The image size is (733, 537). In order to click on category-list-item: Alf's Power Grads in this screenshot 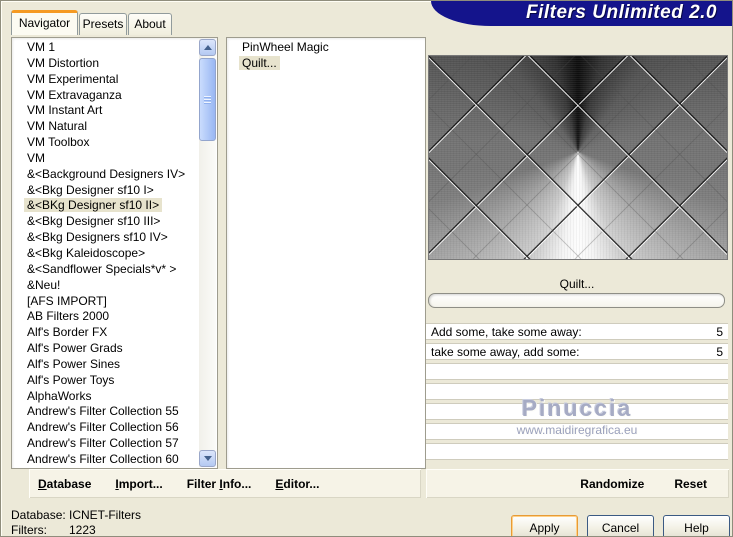, I will do `click(106, 349)`.